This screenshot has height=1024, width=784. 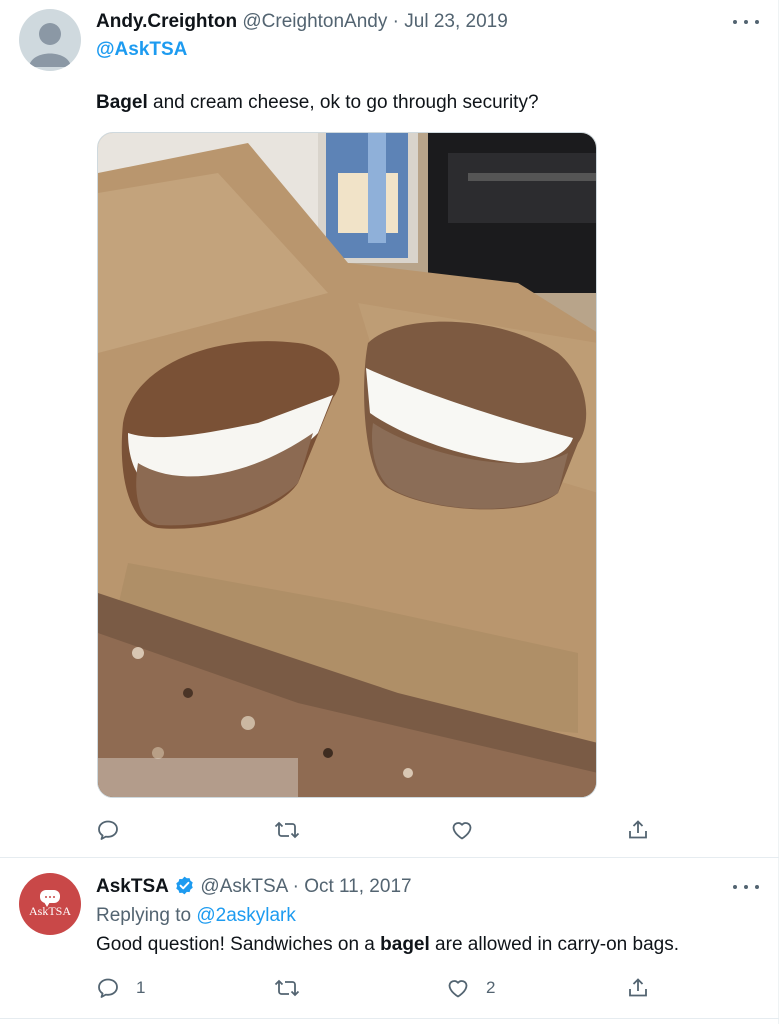 I want to click on tweet-date: Oct 11, 2017, so click(x=357, y=886).